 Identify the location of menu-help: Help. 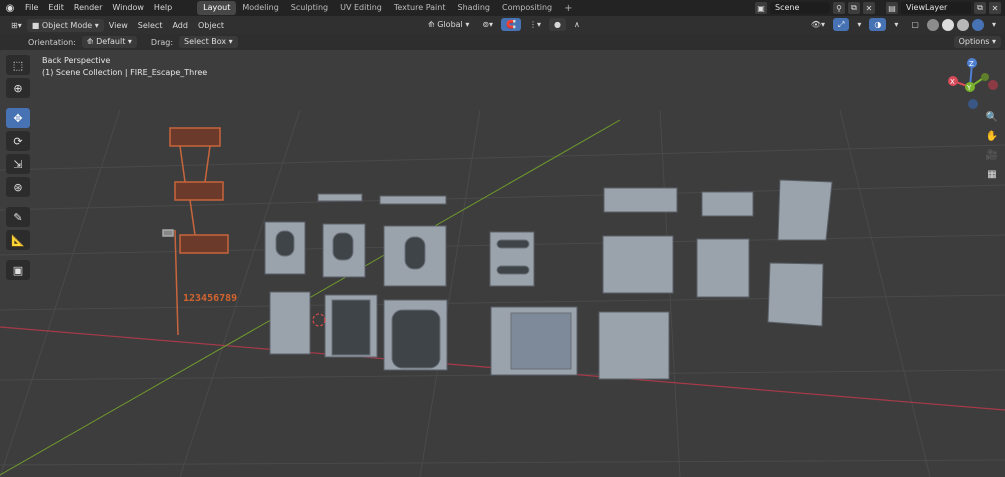
(163, 8).